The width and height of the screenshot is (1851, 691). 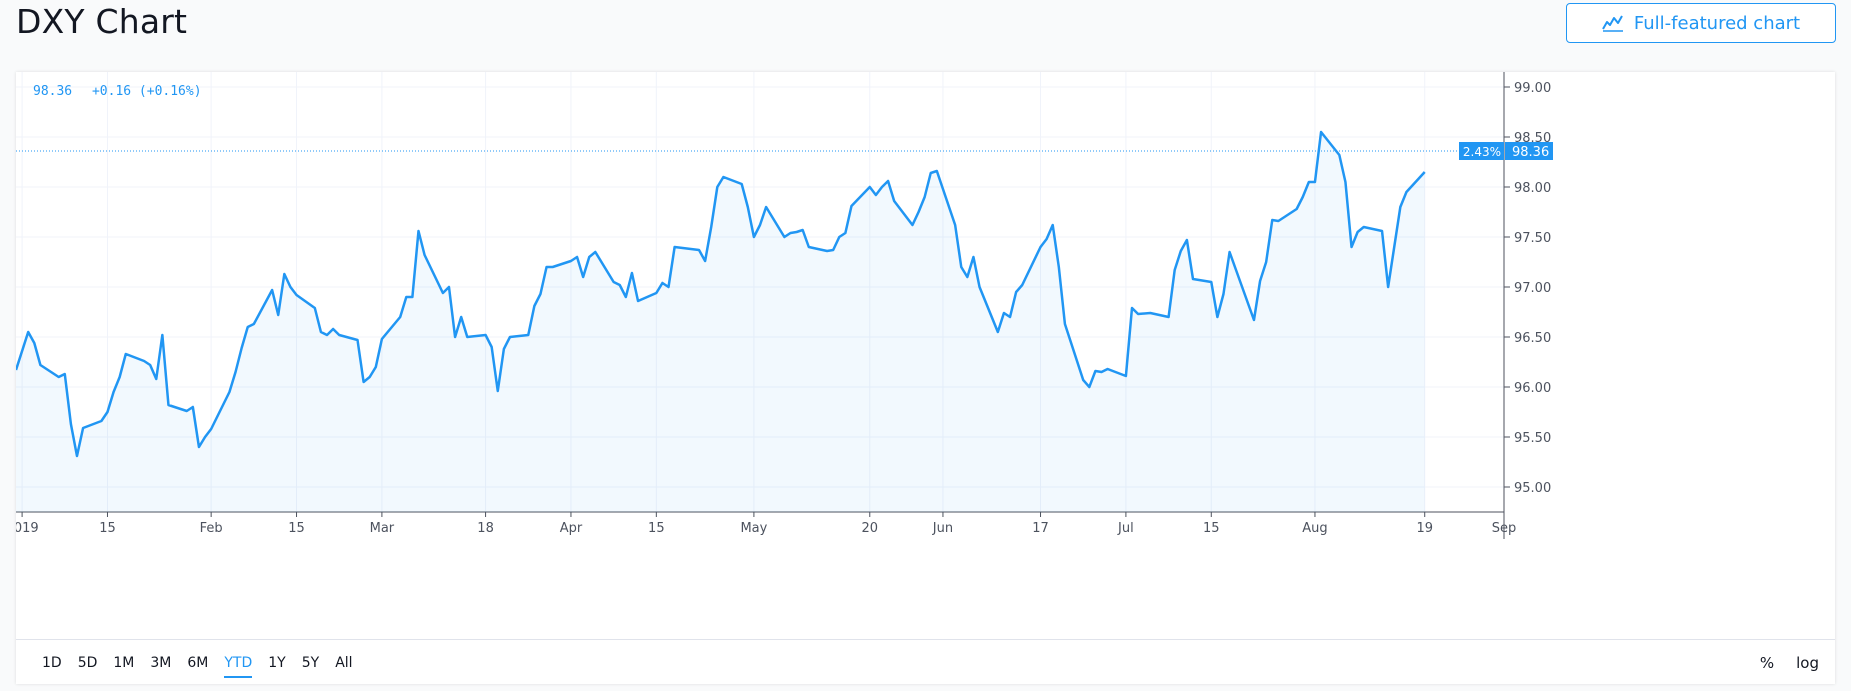 I want to click on chart-legend: 98.36 +0.16 (+0.16%), so click(x=123, y=91).